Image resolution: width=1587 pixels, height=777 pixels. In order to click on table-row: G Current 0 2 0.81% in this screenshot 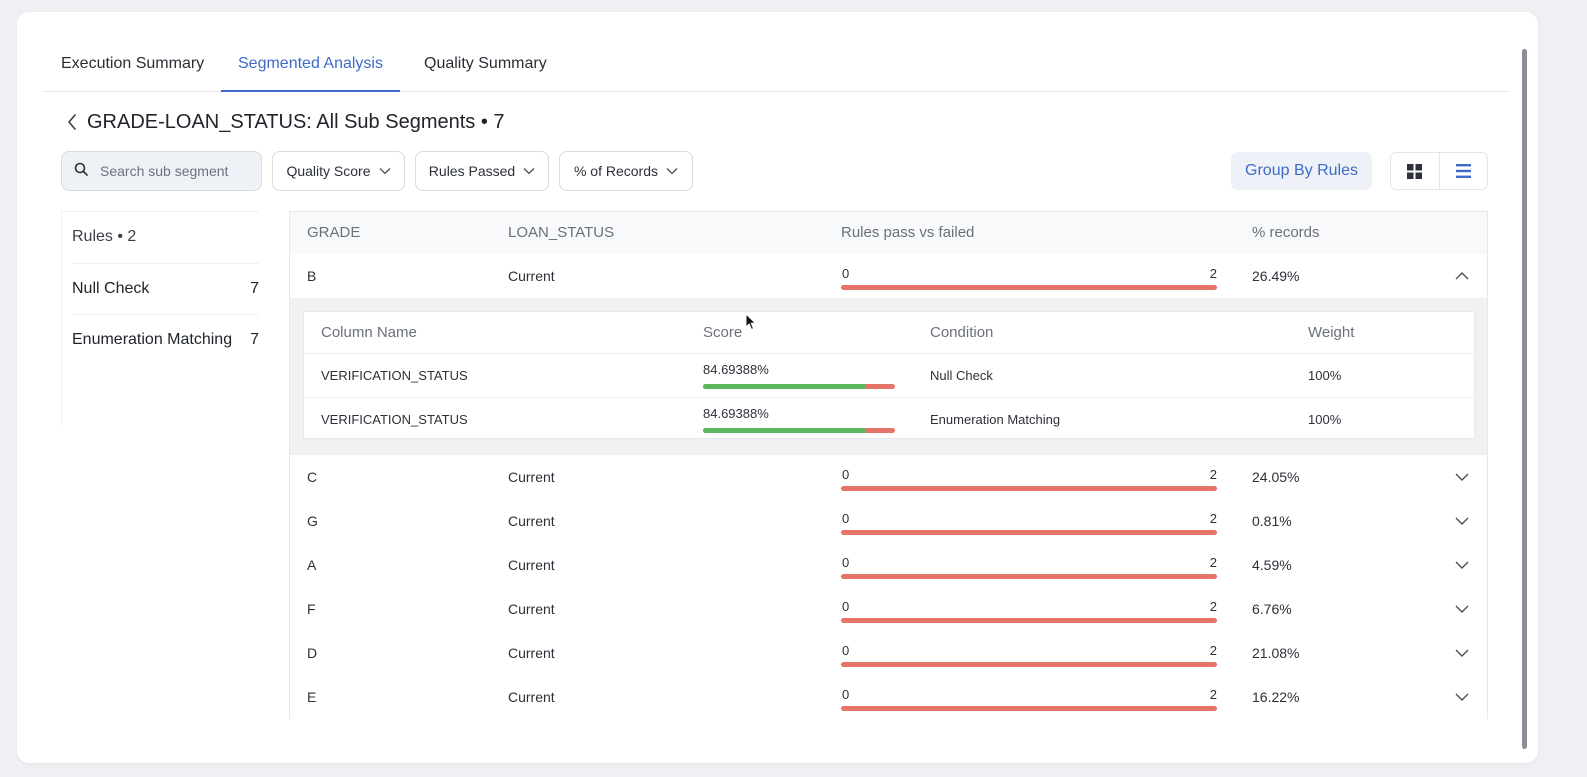, I will do `click(888, 521)`.